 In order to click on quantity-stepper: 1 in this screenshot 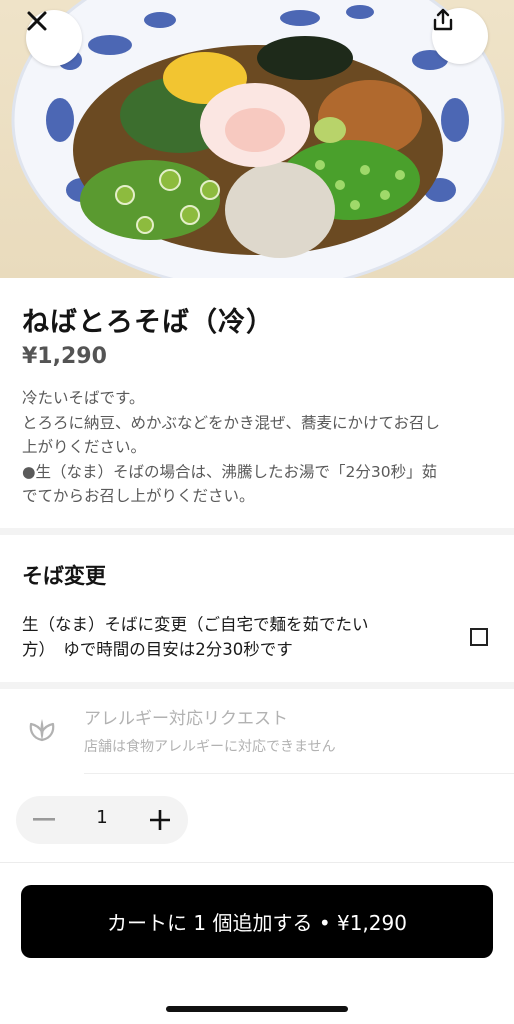, I will do `click(102, 820)`.